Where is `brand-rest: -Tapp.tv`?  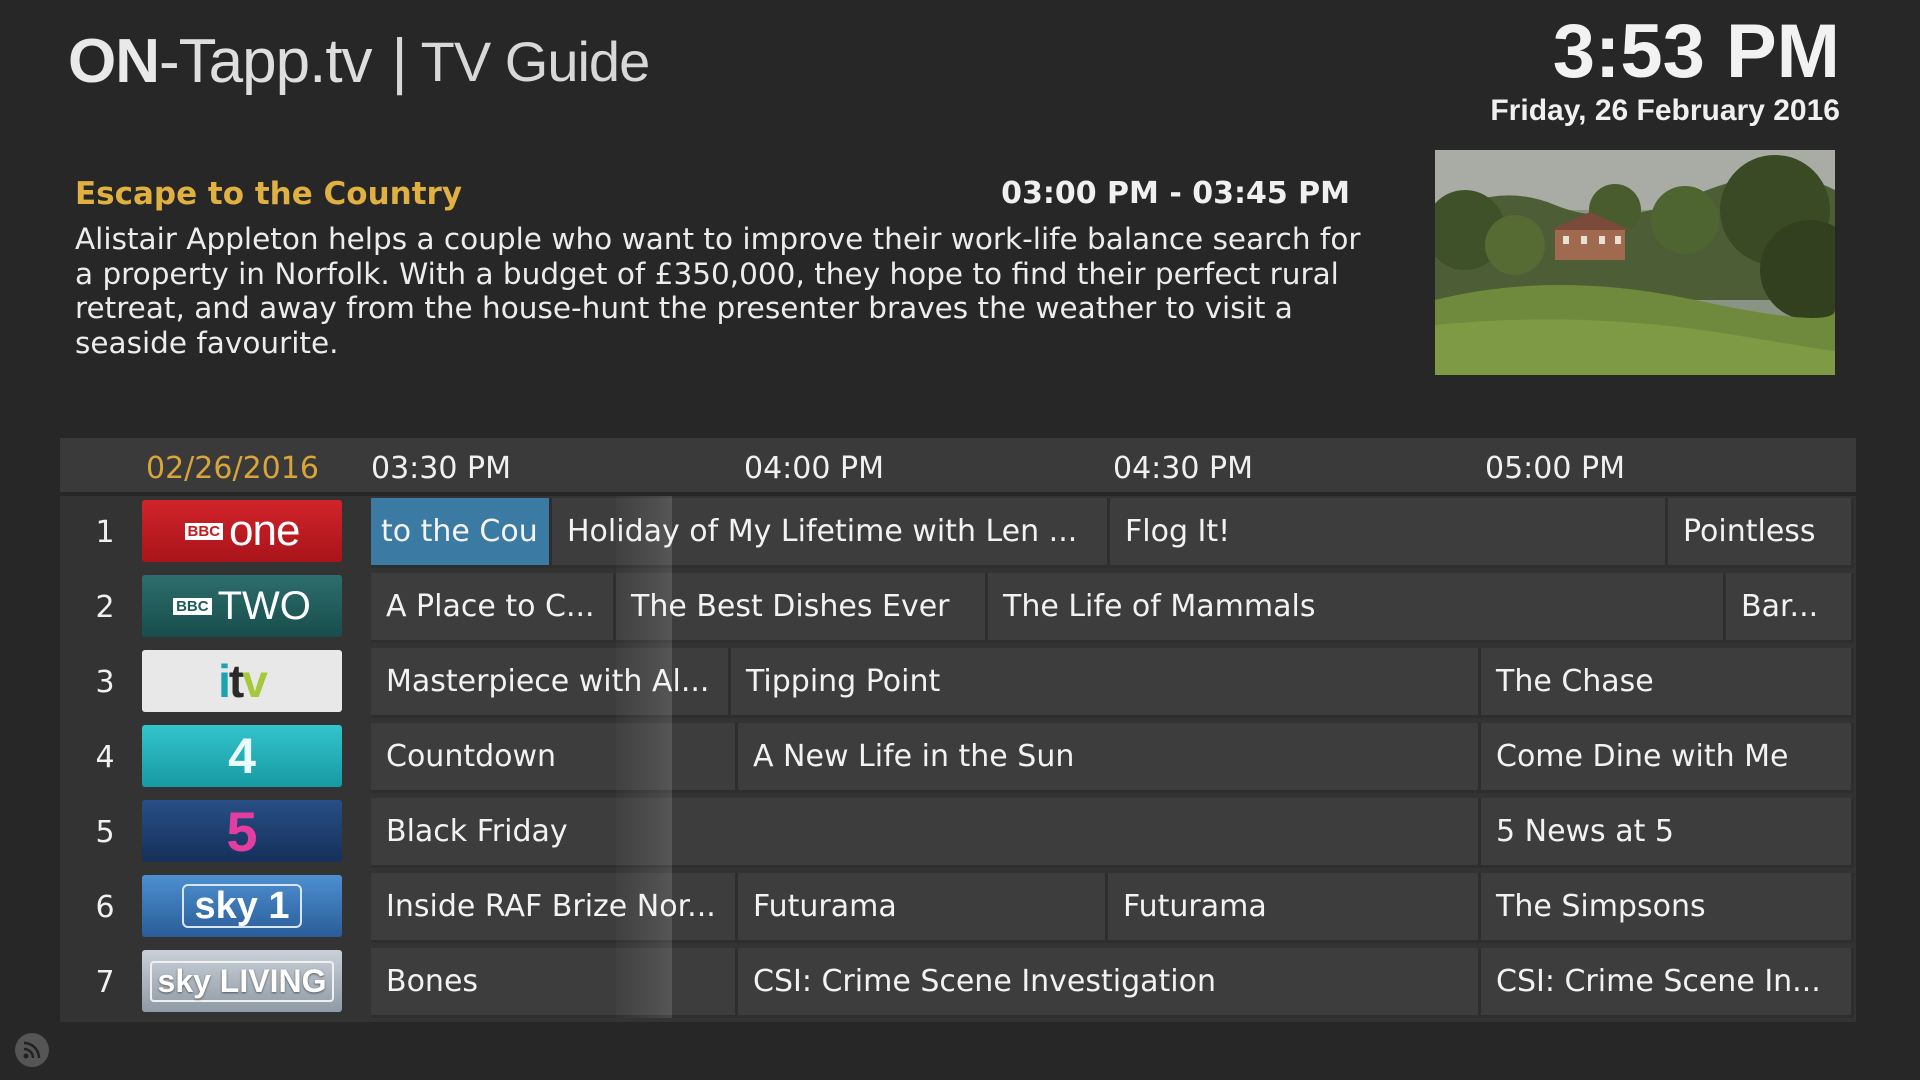
brand-rest: -Tapp.tv is located at coordinates (266, 61).